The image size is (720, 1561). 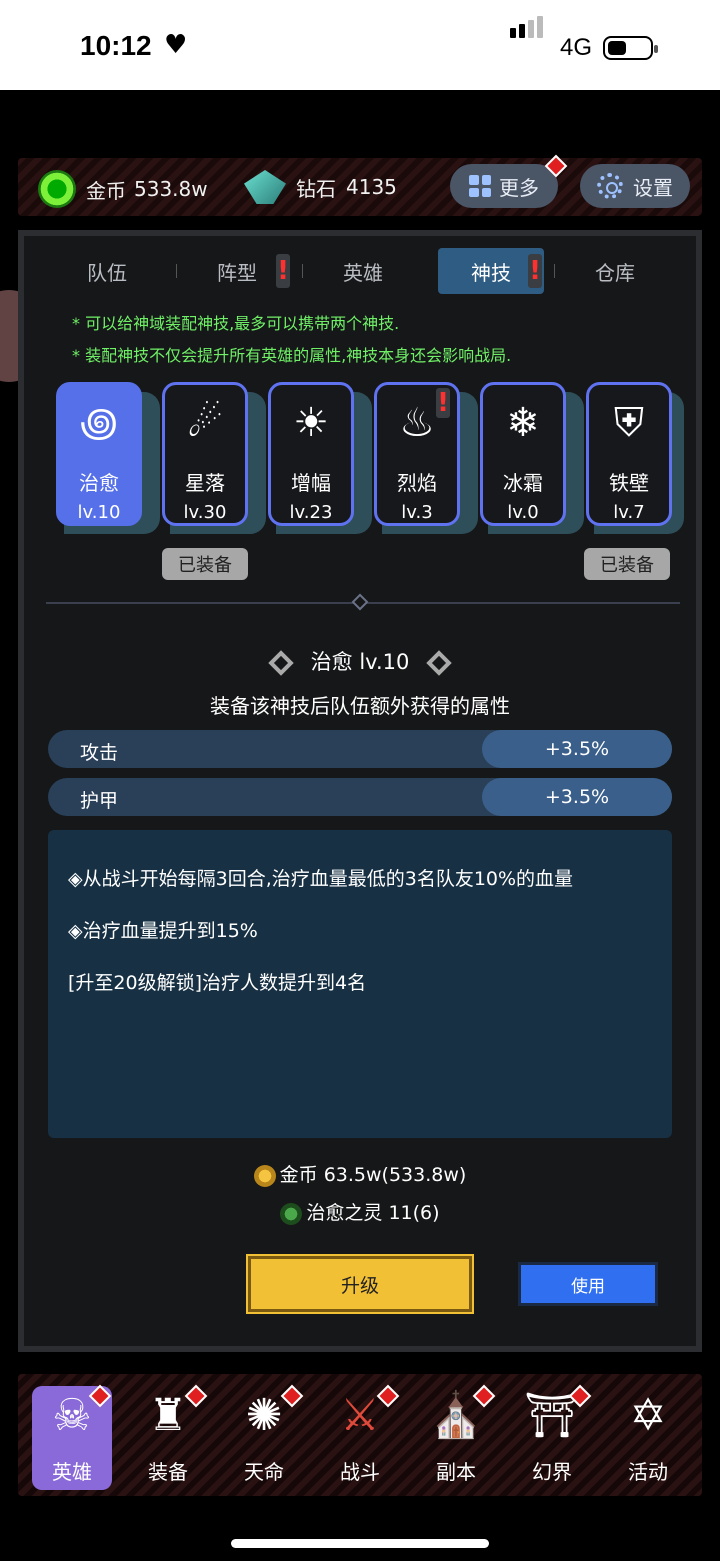 I want to click on tab-hero: 英雄, so click(x=363, y=271).